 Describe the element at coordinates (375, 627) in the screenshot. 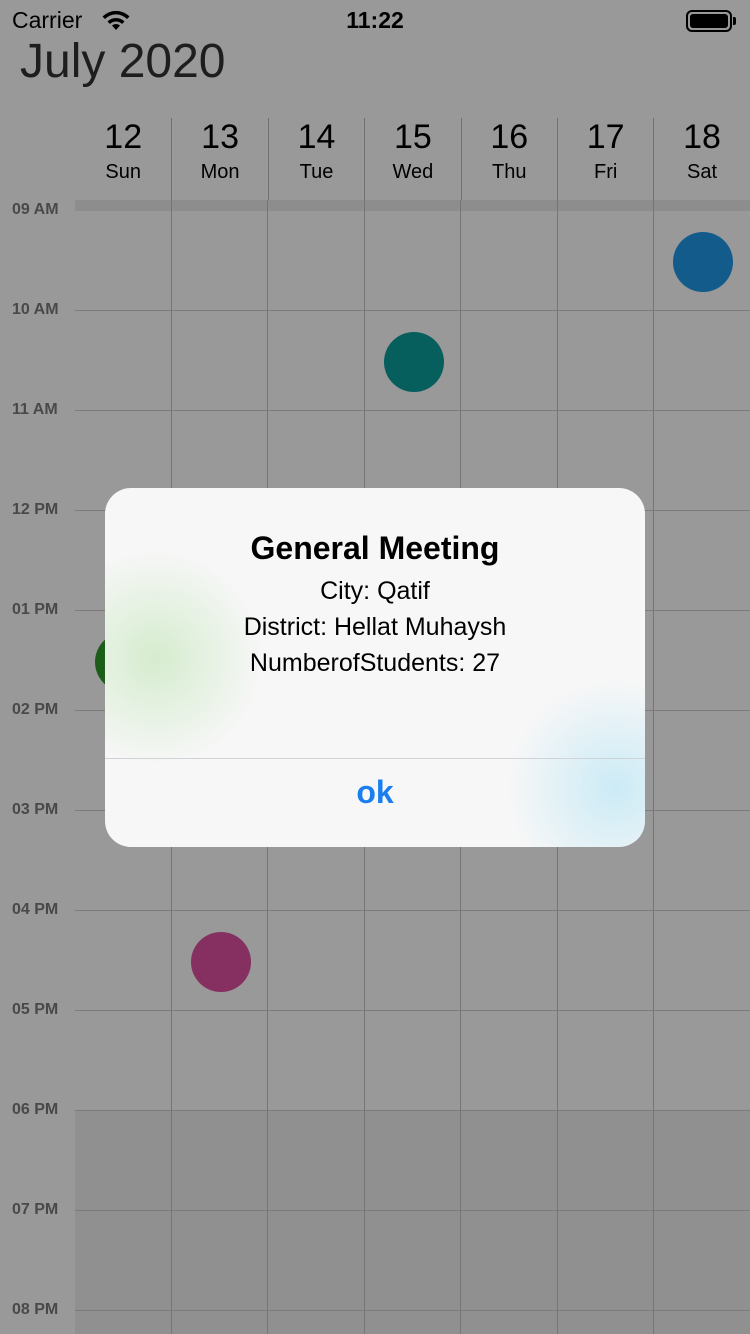

I see `alert-district: District: Hellat Muhaysh` at that location.